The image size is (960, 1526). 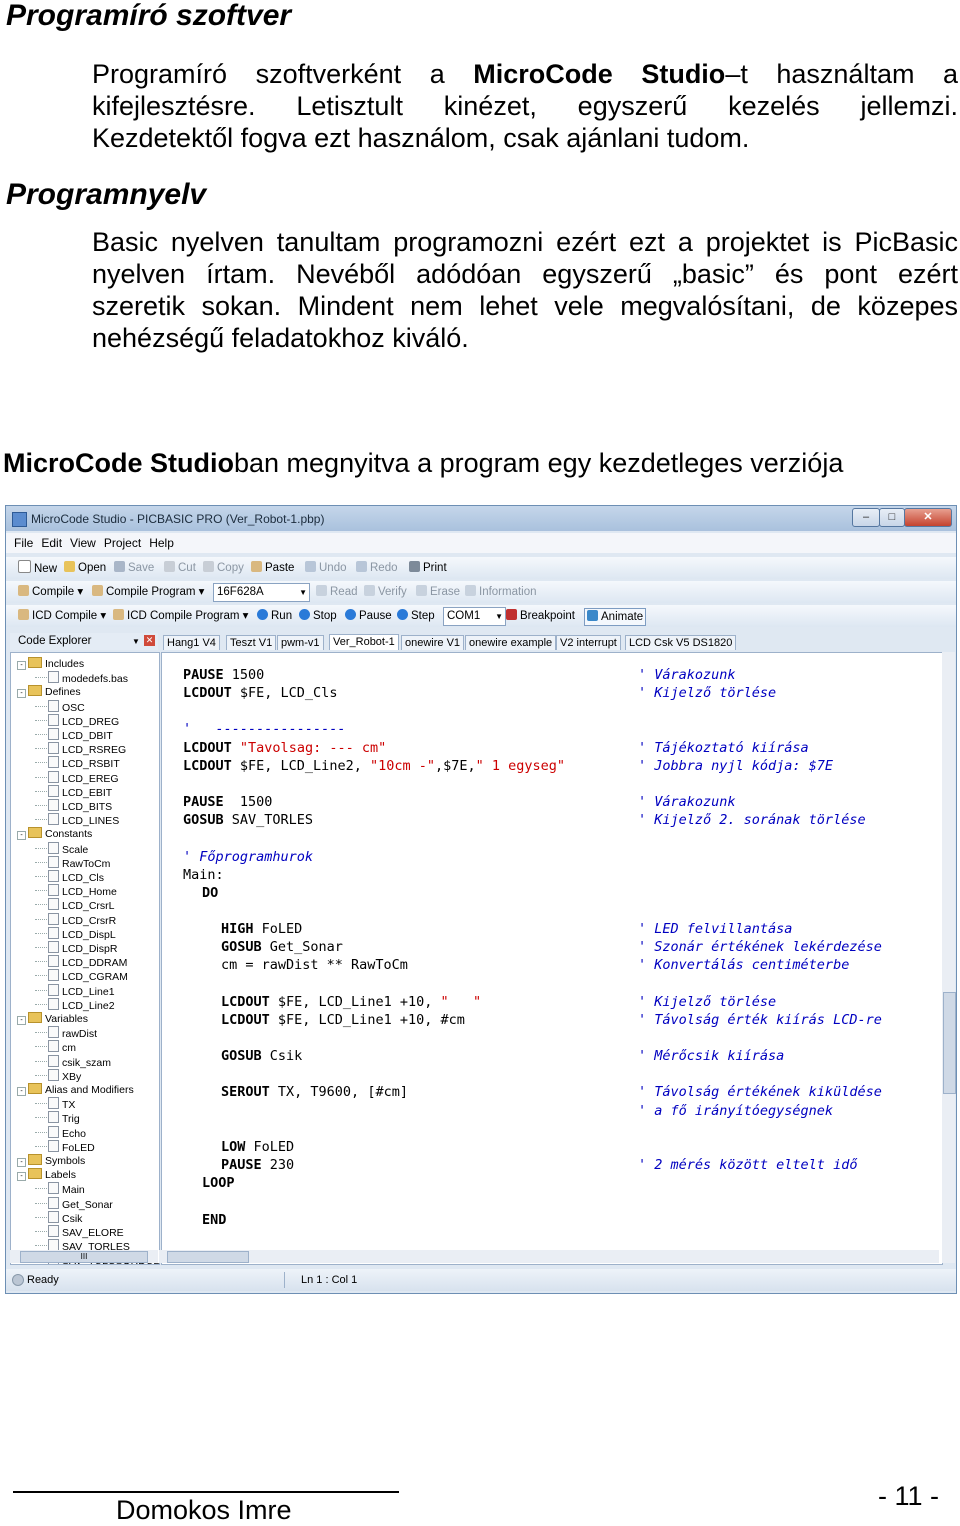 What do you see at coordinates (75, 919) in the screenshot?
I see `tree-item: LCD_CrsrR` at bounding box center [75, 919].